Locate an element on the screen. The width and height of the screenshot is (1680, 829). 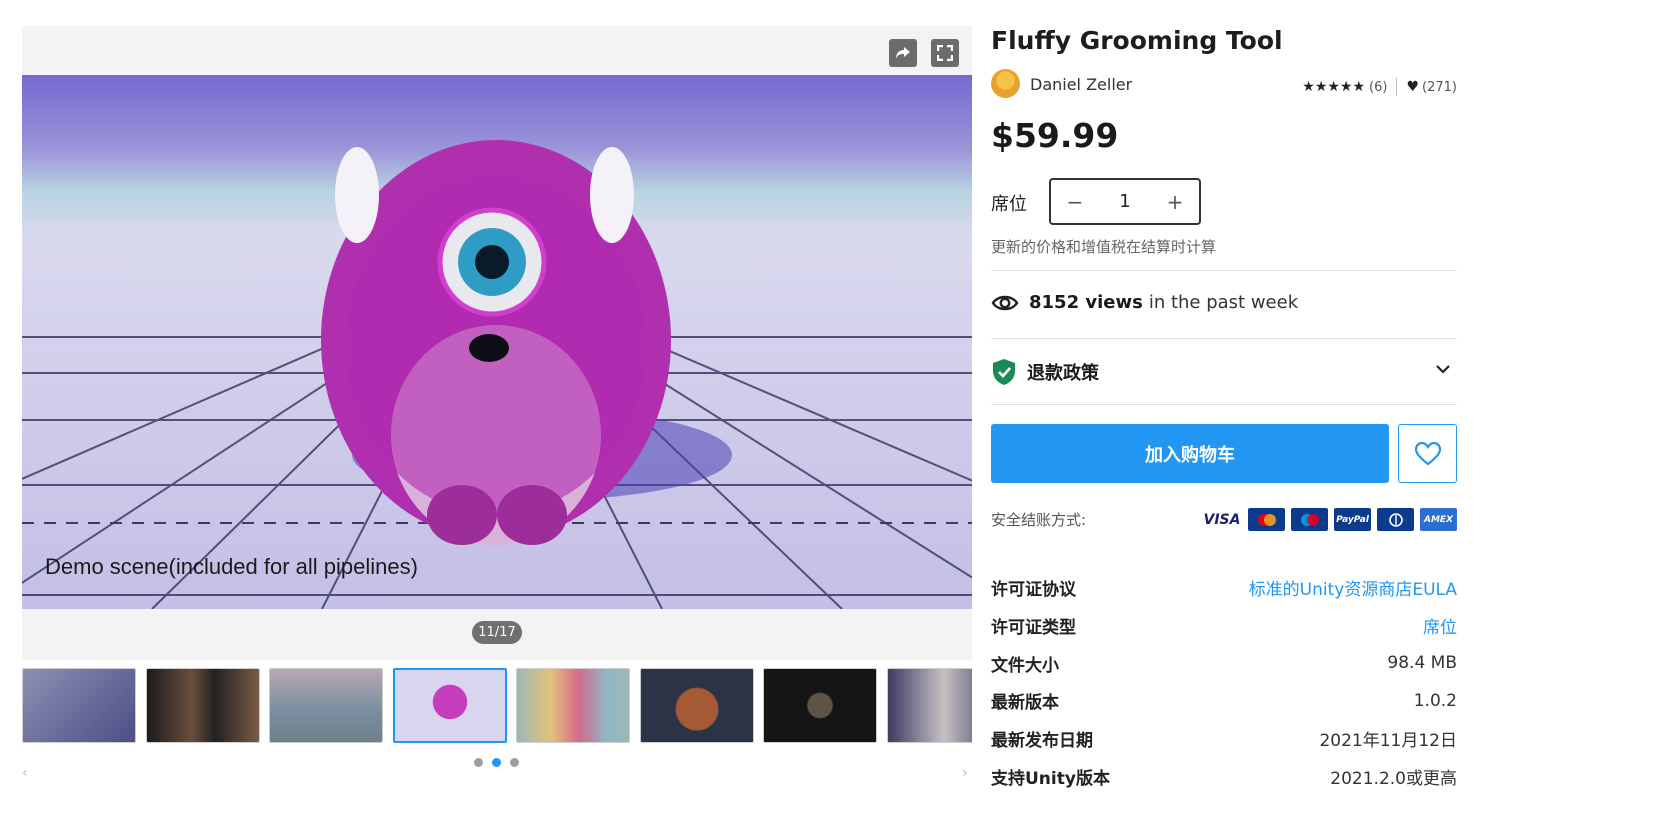
payment-methods: VISA PayPal AMEX is located at coordinates (1329, 519).